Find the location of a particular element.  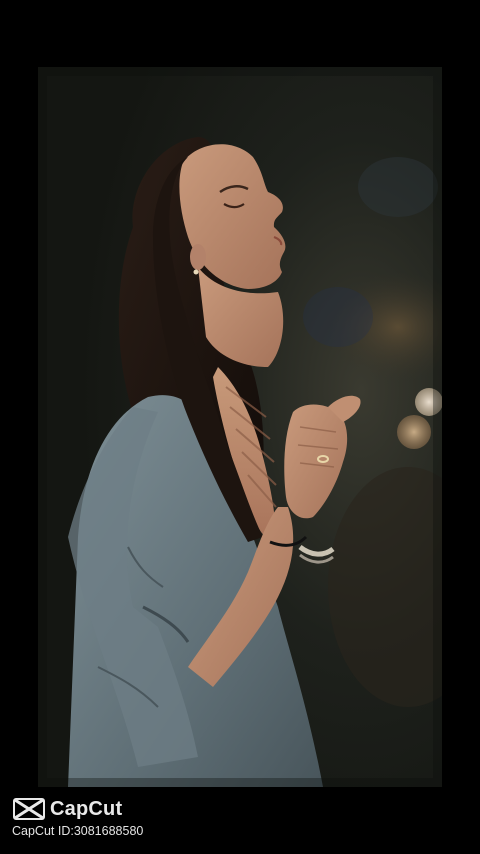

capcut-id-text: CapCut ID:3081688580 is located at coordinates (78, 831).